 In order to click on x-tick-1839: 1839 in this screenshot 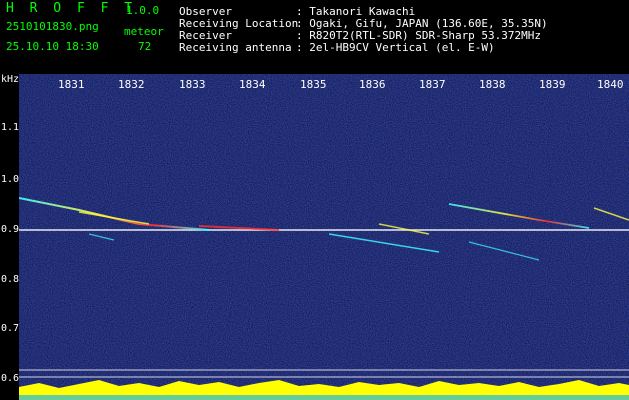, I will do `click(552, 84)`.